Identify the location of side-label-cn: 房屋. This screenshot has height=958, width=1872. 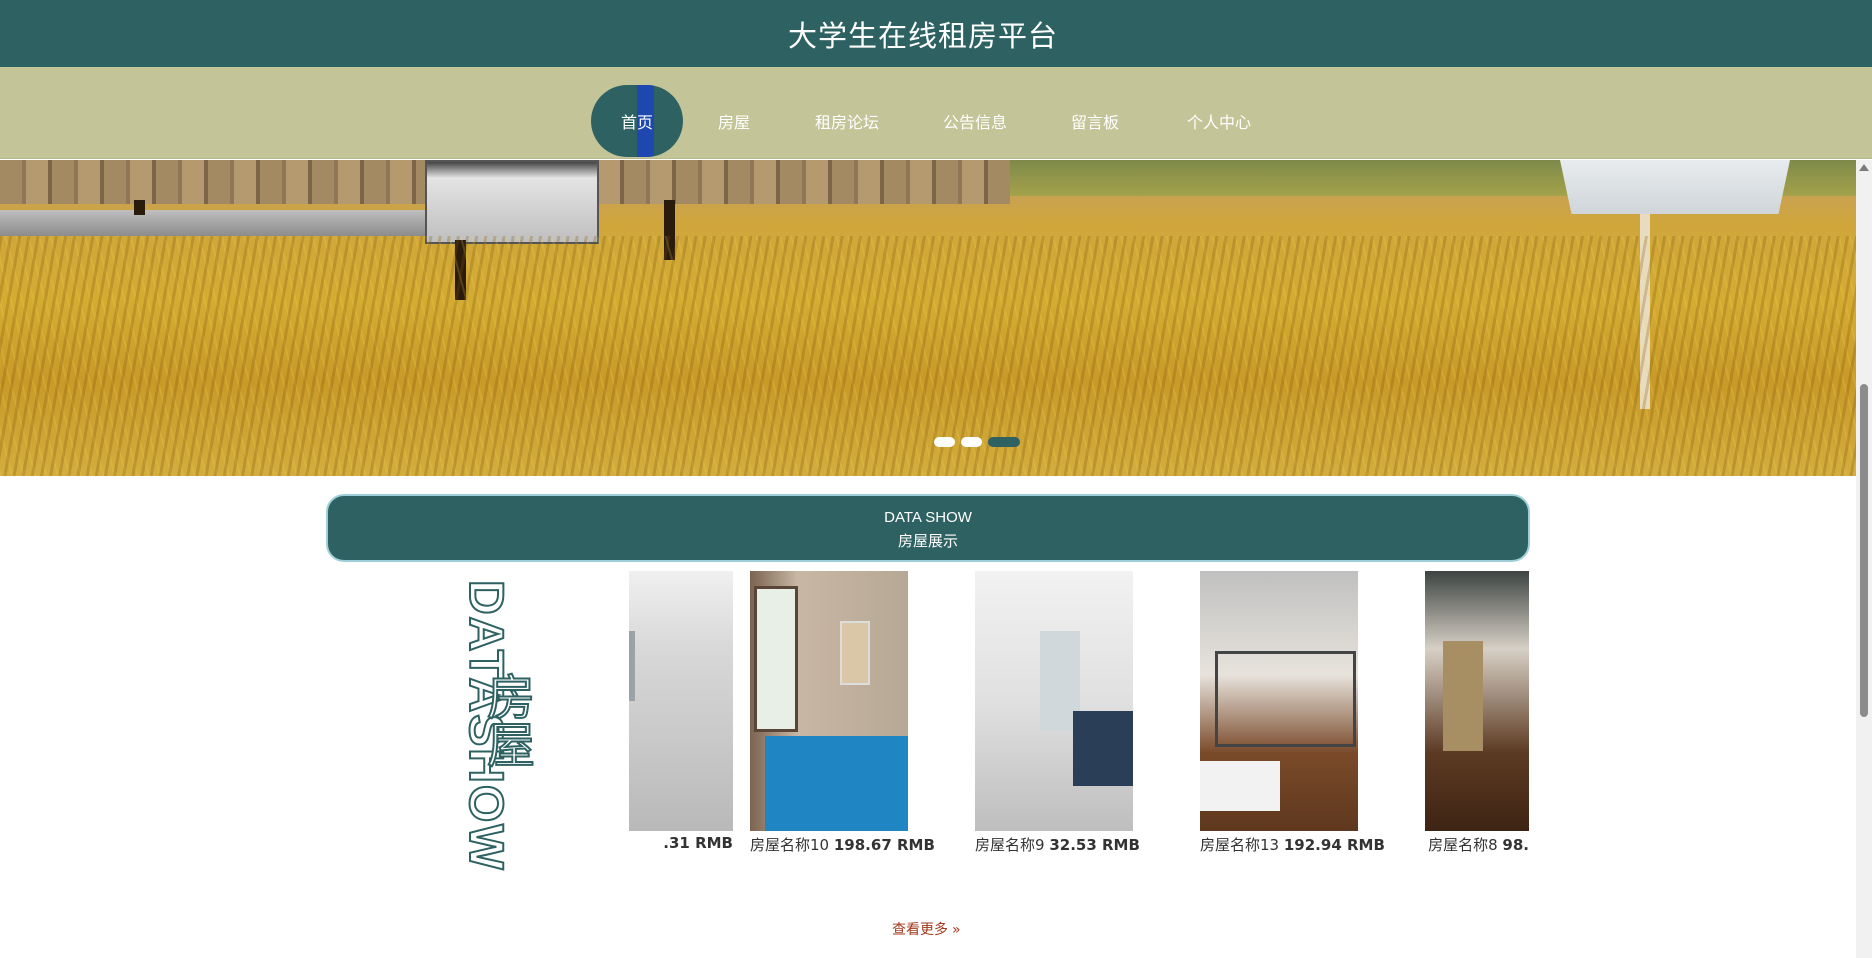
(511, 722).